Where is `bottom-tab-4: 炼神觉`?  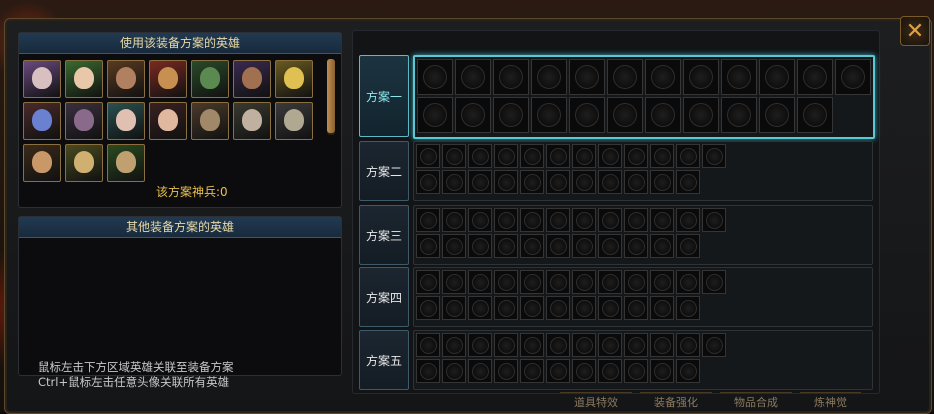 bottom-tab-4: 炼神觉 is located at coordinates (830, 401).